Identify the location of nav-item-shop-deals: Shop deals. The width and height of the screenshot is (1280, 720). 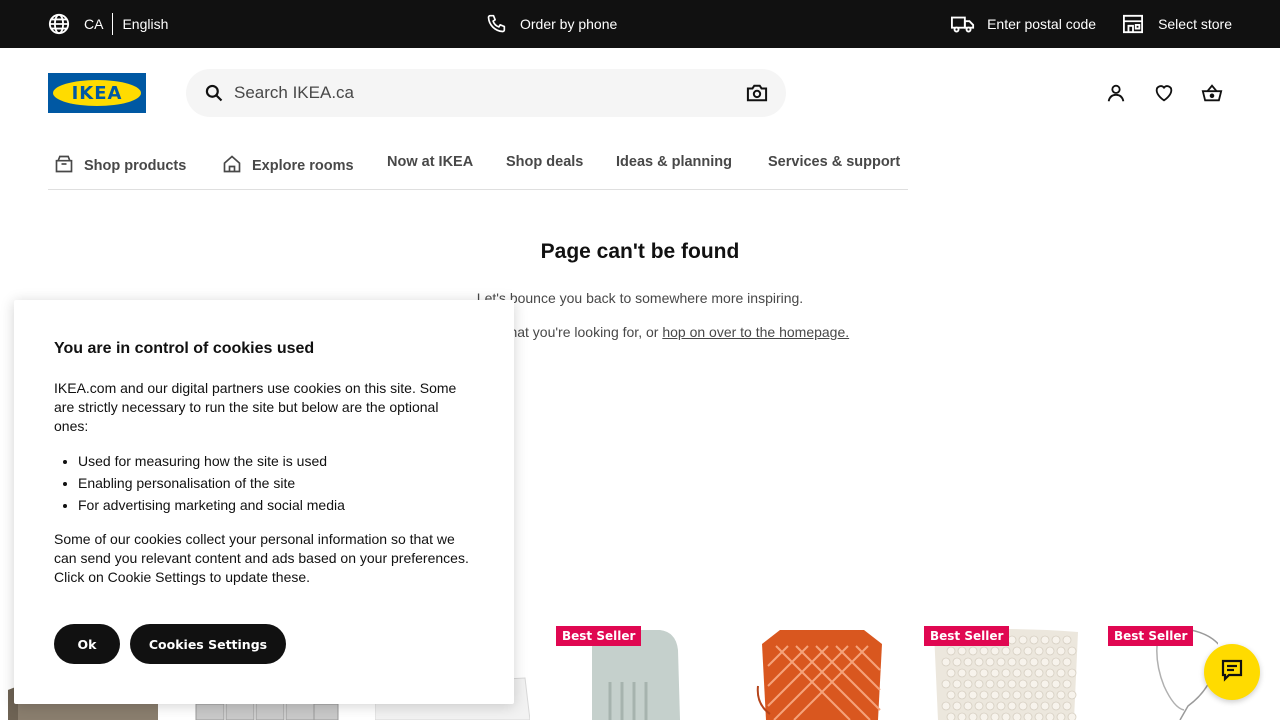
(544, 162).